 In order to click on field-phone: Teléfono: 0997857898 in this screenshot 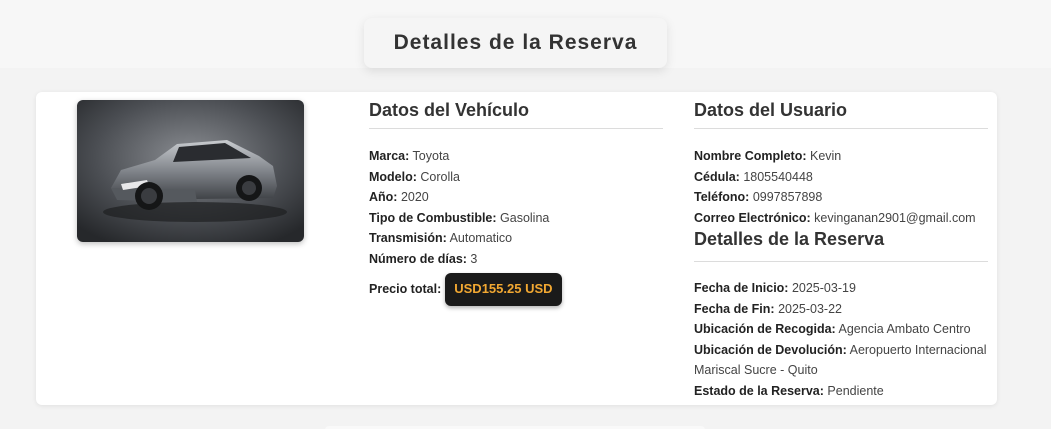, I will do `click(758, 197)`.